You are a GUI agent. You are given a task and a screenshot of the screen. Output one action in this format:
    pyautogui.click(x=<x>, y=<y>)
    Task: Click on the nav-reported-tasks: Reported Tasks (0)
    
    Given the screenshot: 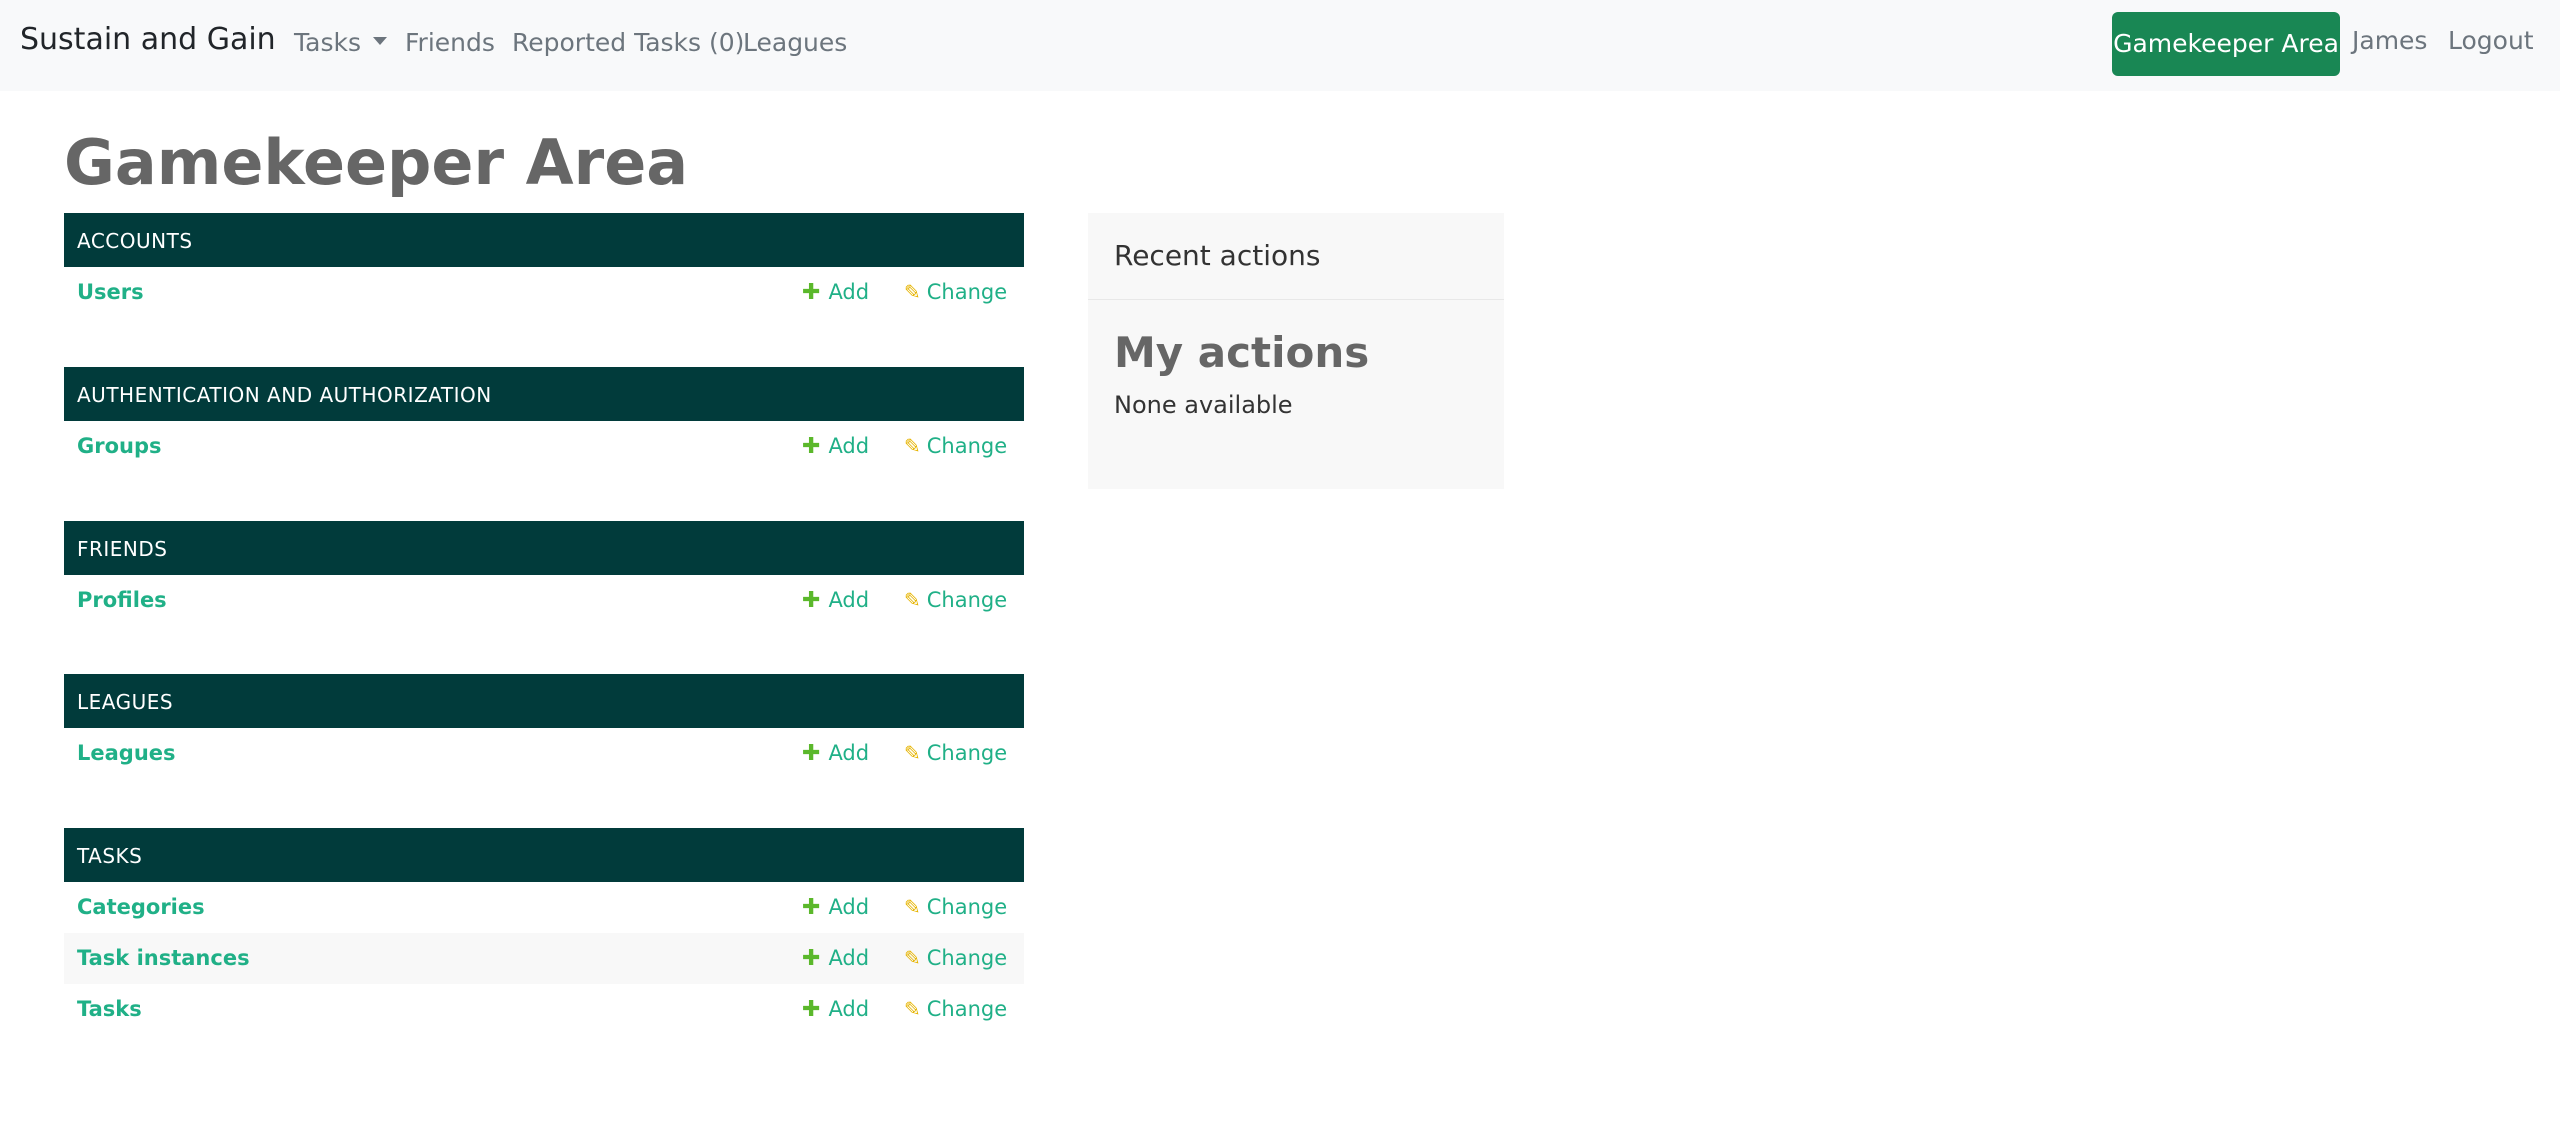 What is the action you would take?
    pyautogui.click(x=628, y=42)
    